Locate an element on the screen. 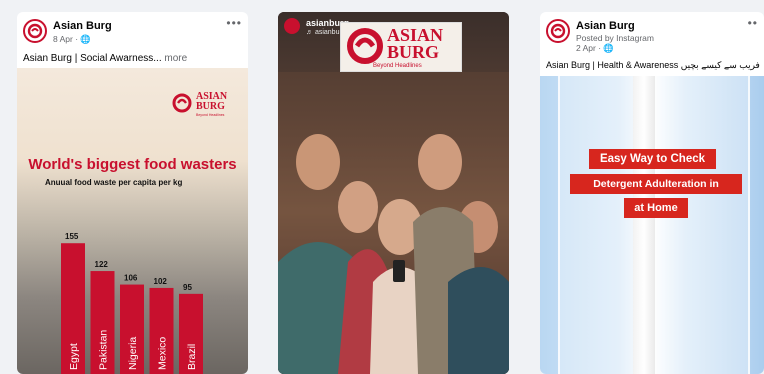 This screenshot has height=374, width=764. reel-logo: ASIAN BURG Beyond Headlines is located at coordinates (401, 47).